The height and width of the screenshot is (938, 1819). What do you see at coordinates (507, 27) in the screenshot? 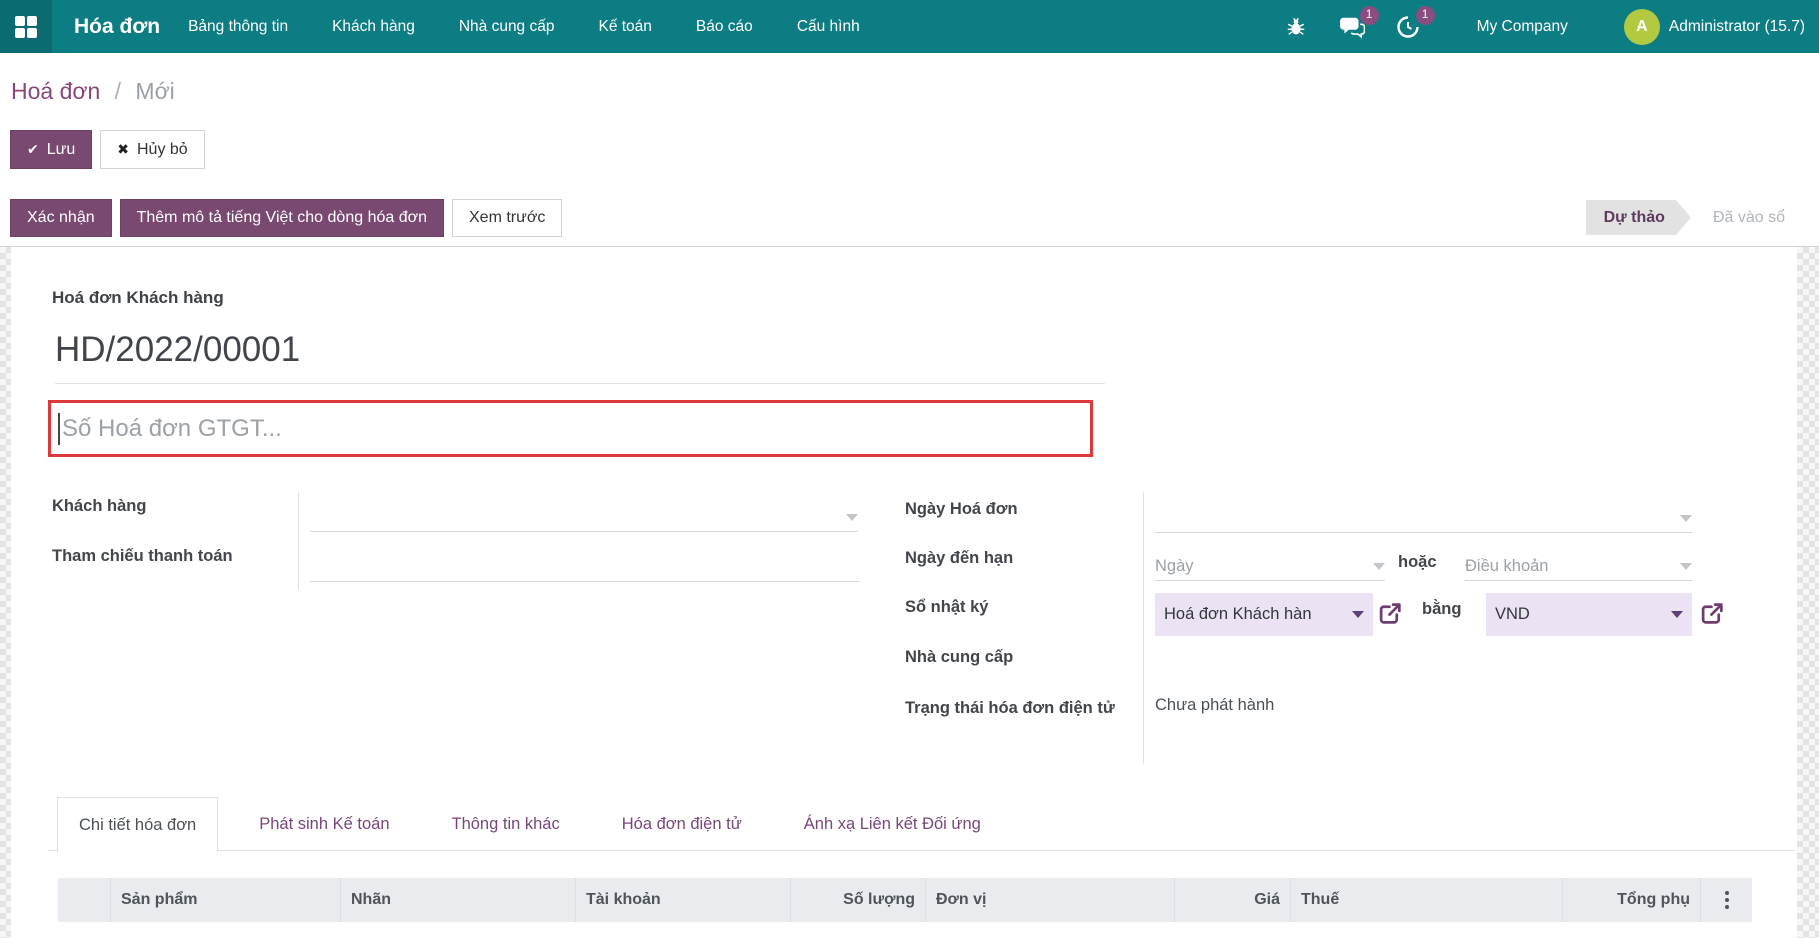
I see `menu-item-vendors: Nhà cung cấp` at bounding box center [507, 27].